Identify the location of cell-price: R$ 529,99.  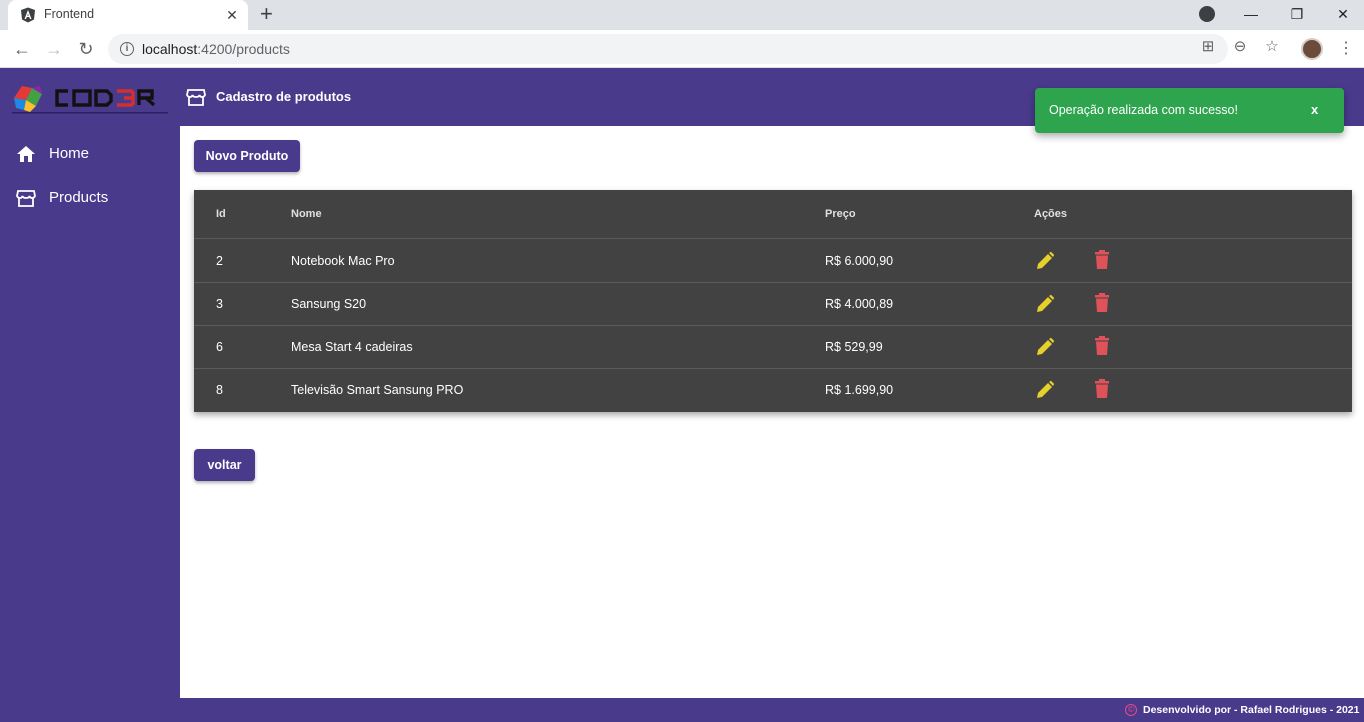
(854, 347).